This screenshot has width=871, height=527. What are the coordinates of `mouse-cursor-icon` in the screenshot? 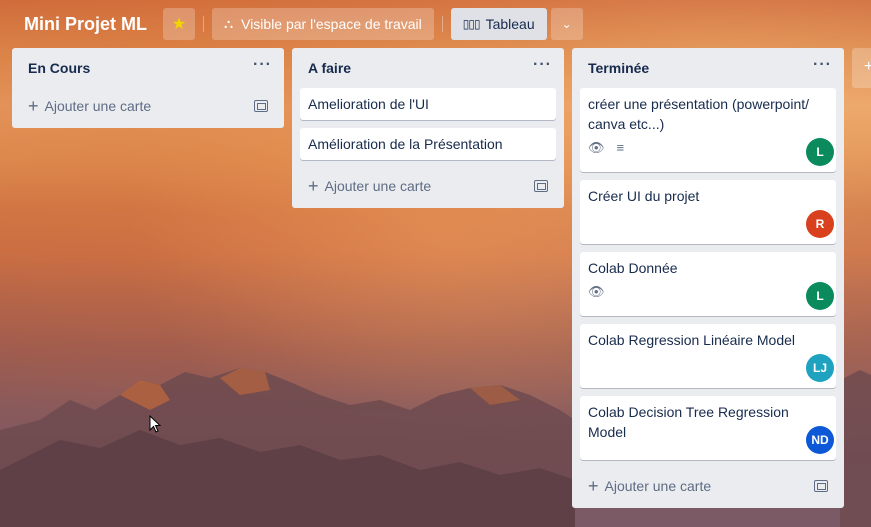 It's located at (155, 424).